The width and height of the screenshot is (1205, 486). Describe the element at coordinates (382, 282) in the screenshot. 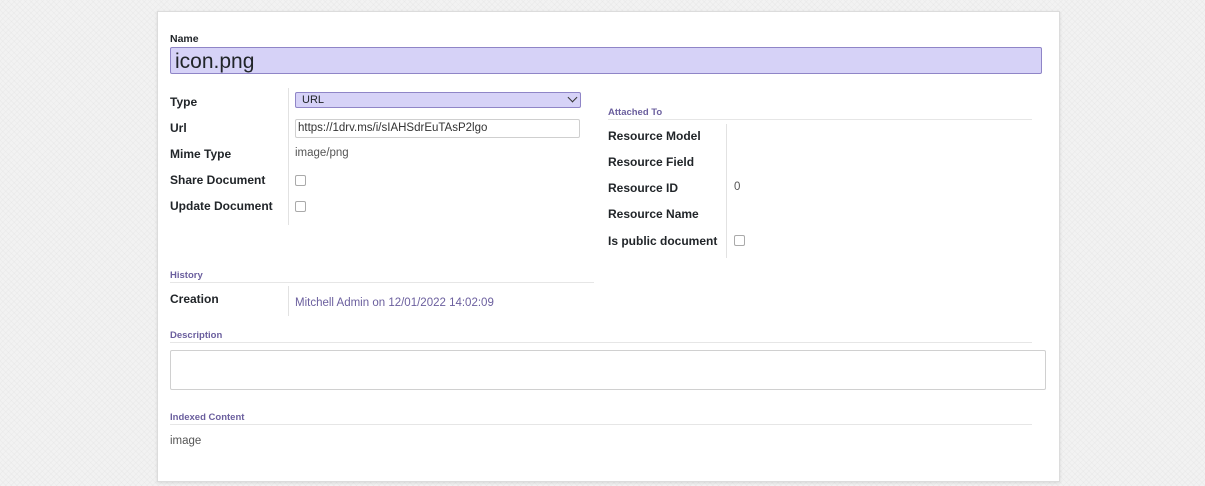

I see `history-separator` at that location.